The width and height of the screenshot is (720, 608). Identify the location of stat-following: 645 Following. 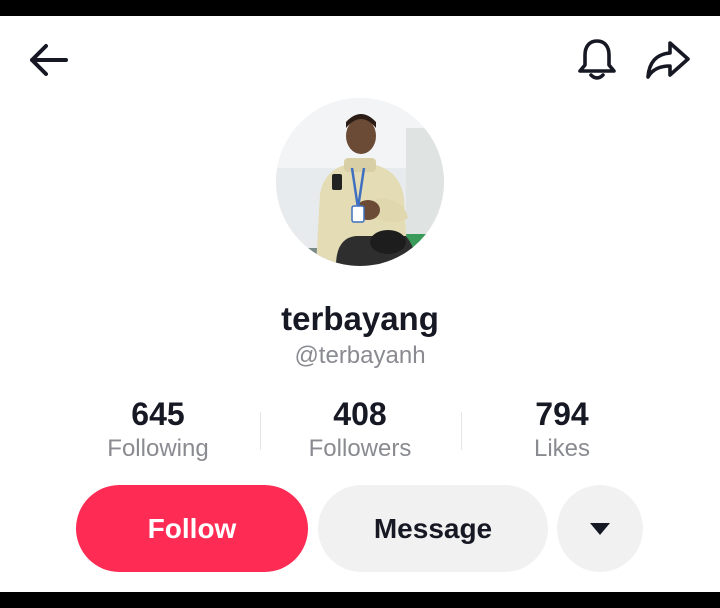
(158, 429).